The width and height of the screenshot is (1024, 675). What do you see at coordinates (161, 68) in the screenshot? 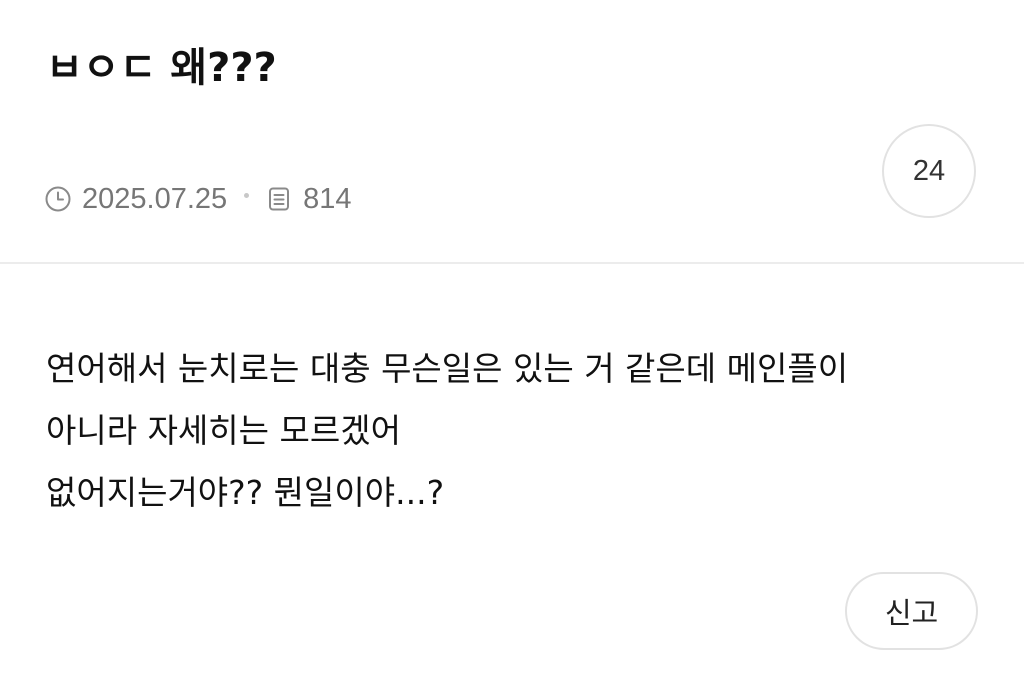
I see `post-title: ㅂㅇㄷ 왜???` at bounding box center [161, 68].